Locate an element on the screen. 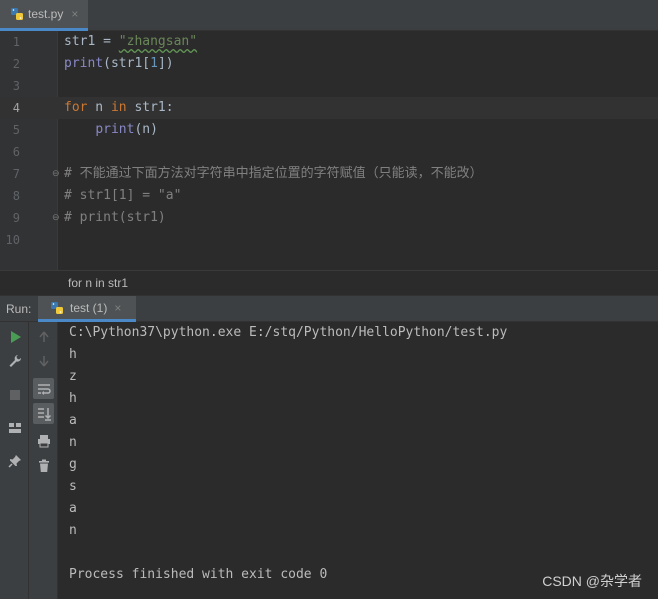 The height and width of the screenshot is (599, 658). previous-occurrence-button is located at coordinates (43, 336).